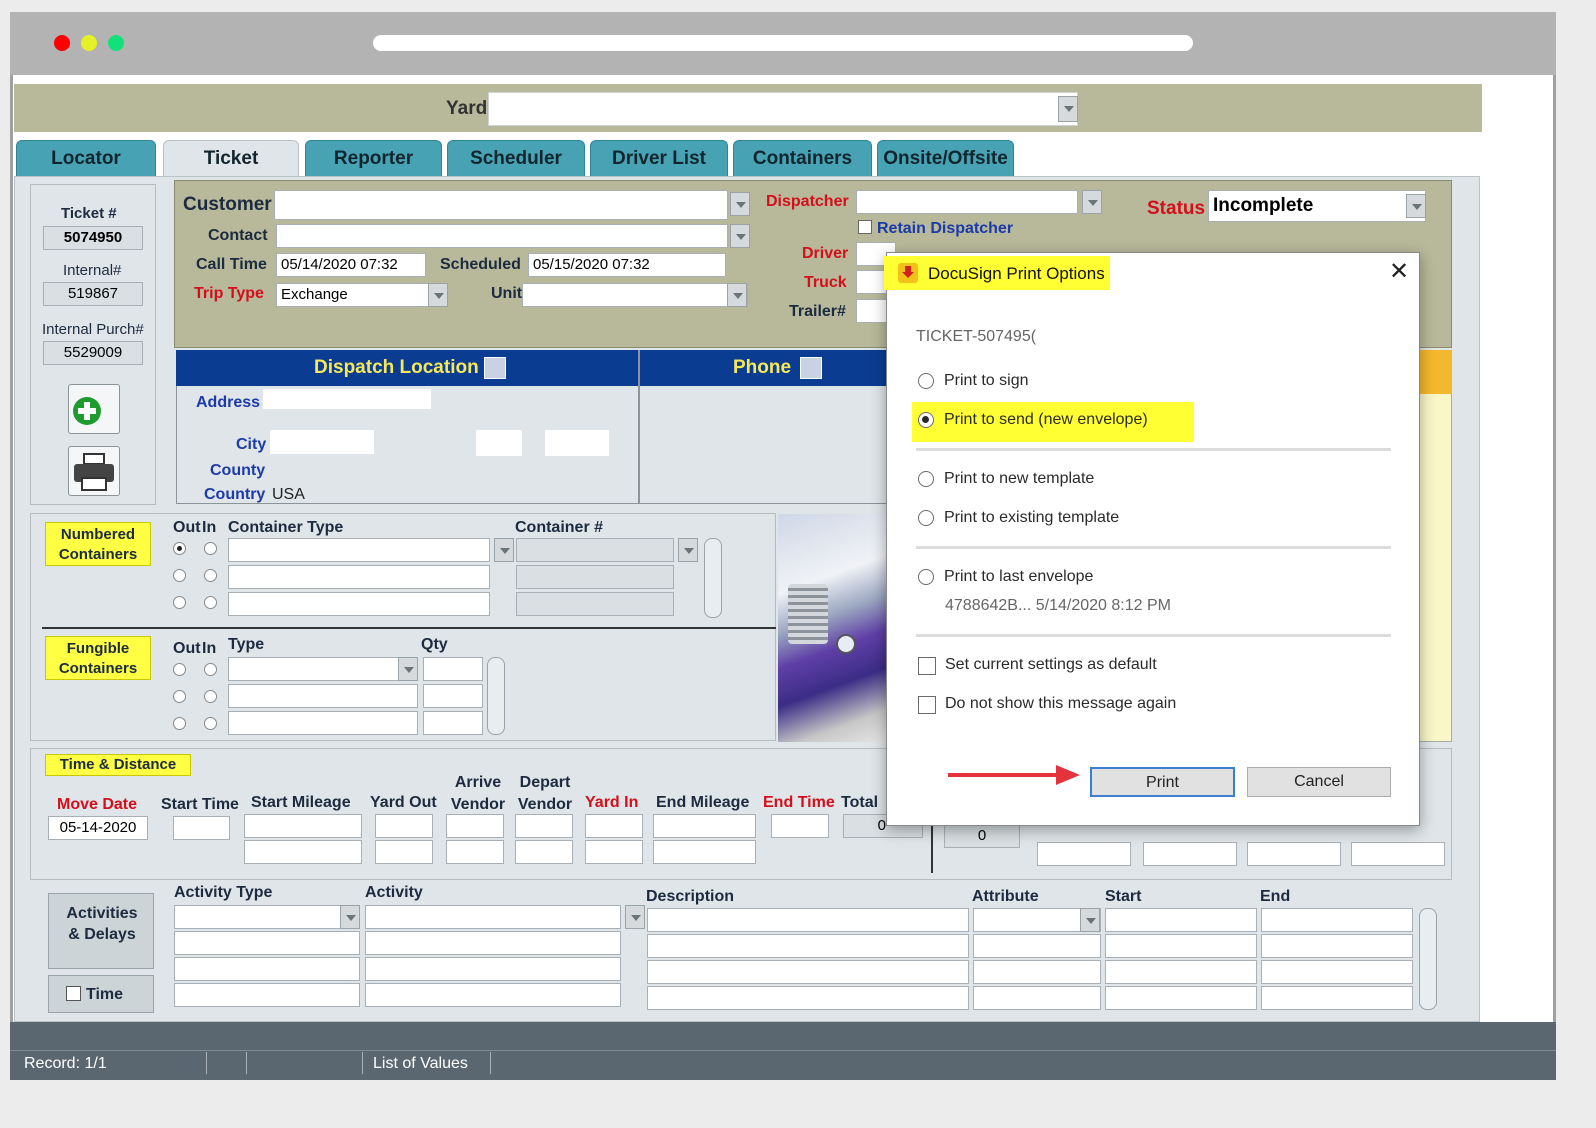 The image size is (1596, 1128). Describe the element at coordinates (713, 578) in the screenshot. I see `numbered-scrollbar` at that location.